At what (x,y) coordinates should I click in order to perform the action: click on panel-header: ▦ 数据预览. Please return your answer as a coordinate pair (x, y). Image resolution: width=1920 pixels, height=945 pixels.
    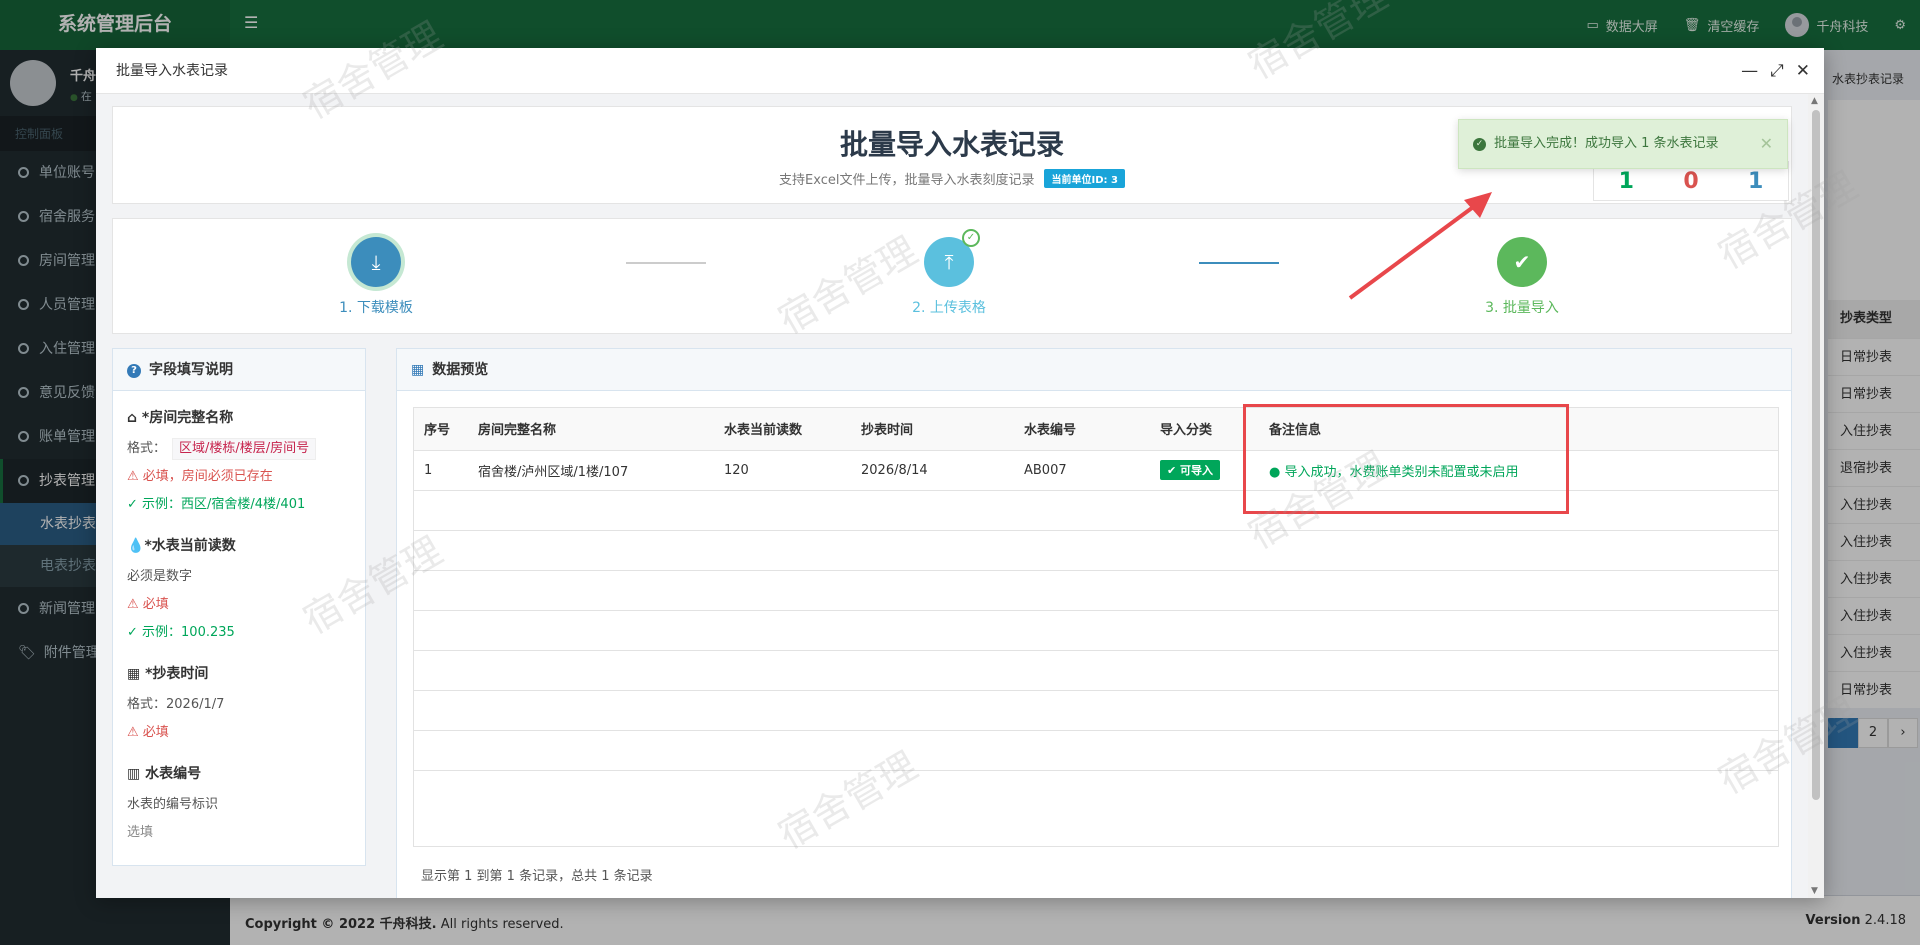
    Looking at the image, I should click on (1094, 370).